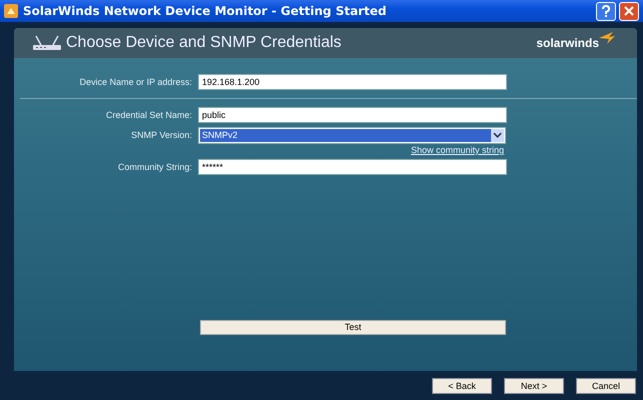  I want to click on password-field: ******, so click(352, 167).